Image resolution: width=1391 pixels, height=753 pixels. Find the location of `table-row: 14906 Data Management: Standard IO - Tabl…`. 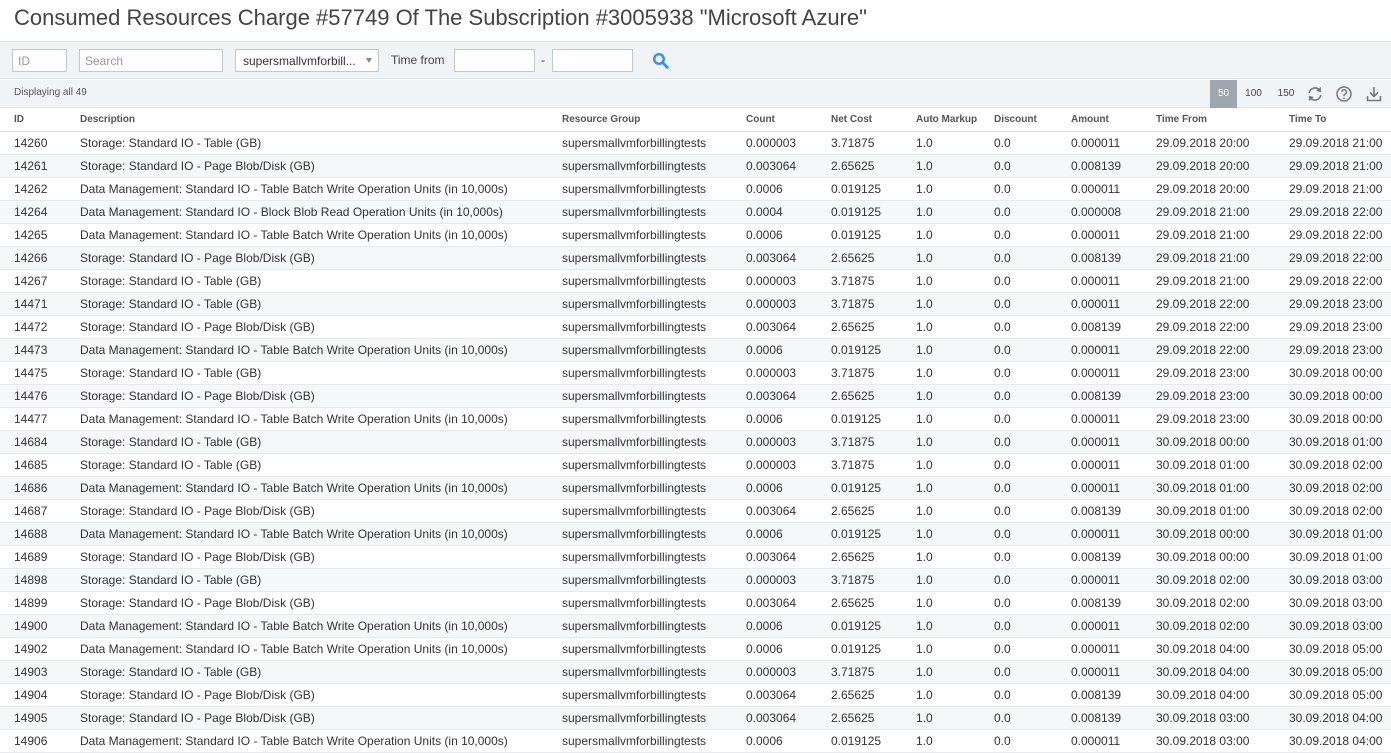

table-row: 14906 Data Management: Standard IO - Tabl… is located at coordinates (695, 741).